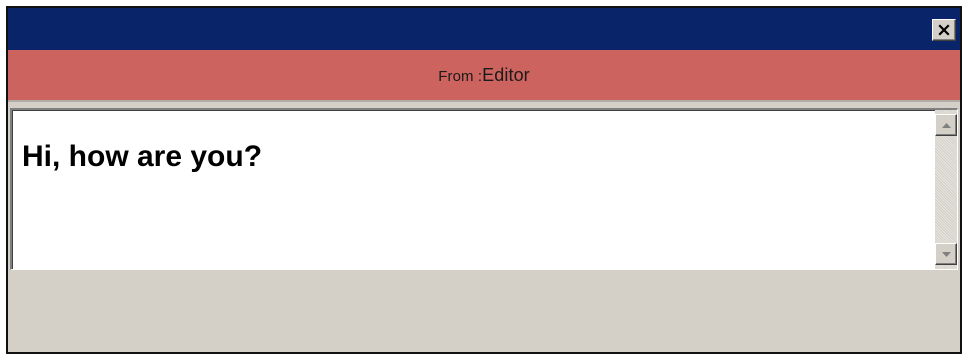  I want to click on arrow-down-icon, so click(946, 254).